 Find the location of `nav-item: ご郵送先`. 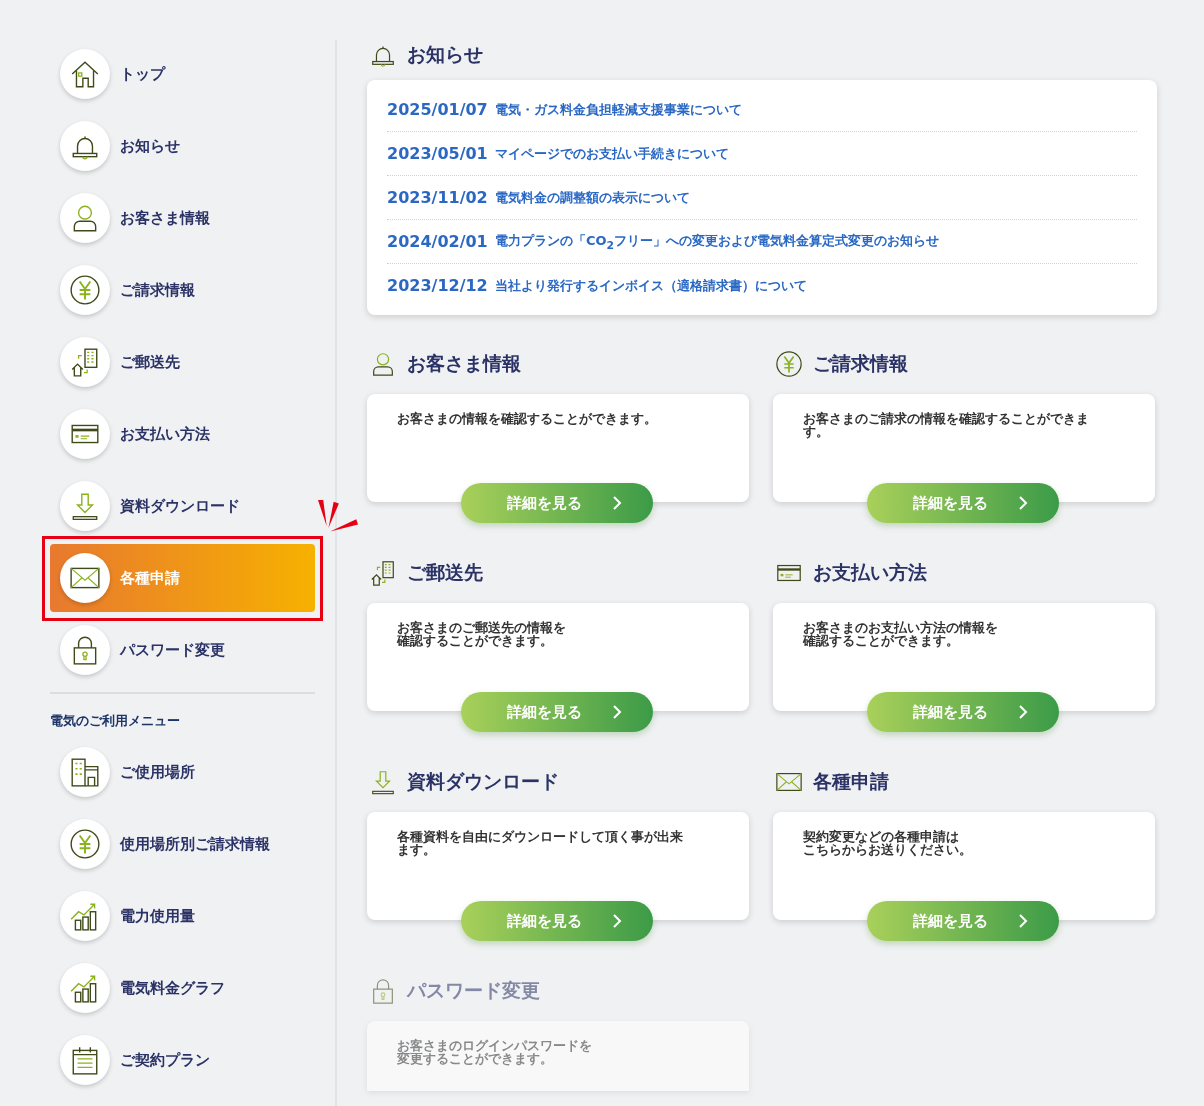

nav-item: ご郵送先 is located at coordinates (182, 362).